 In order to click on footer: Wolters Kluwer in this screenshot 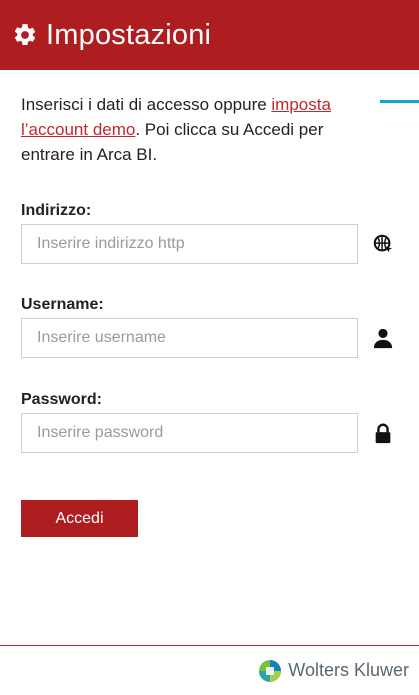, I will do `click(209, 670)`.